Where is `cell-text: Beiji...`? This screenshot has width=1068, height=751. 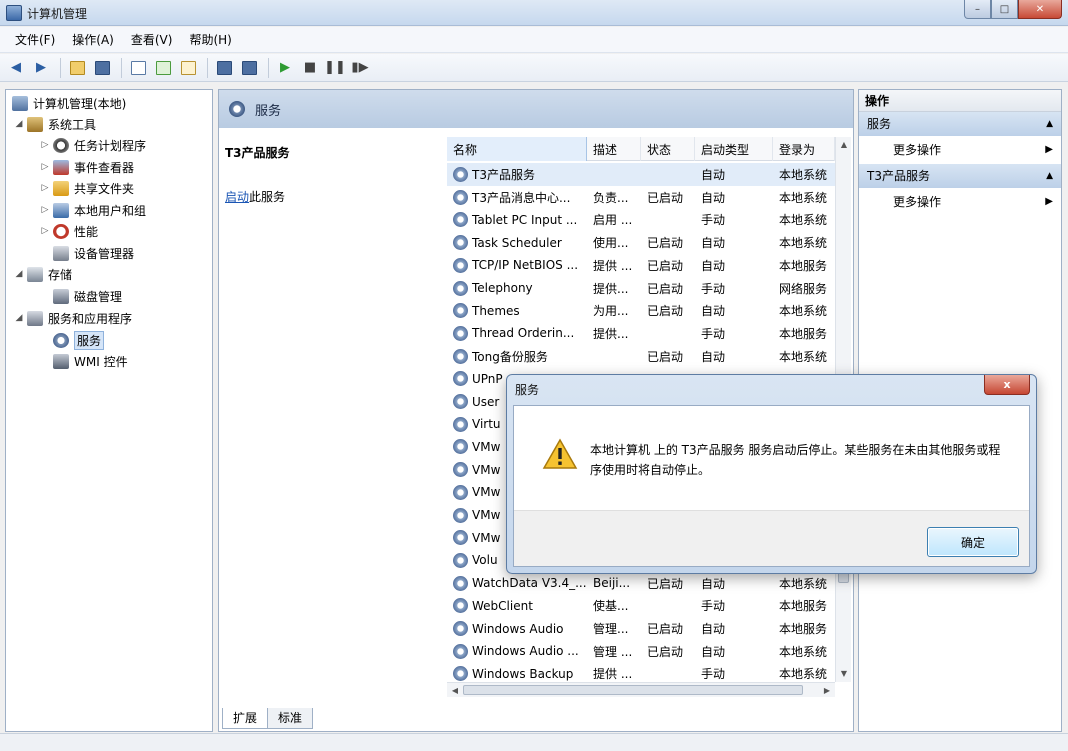
cell-text: Beiji... is located at coordinates (612, 583).